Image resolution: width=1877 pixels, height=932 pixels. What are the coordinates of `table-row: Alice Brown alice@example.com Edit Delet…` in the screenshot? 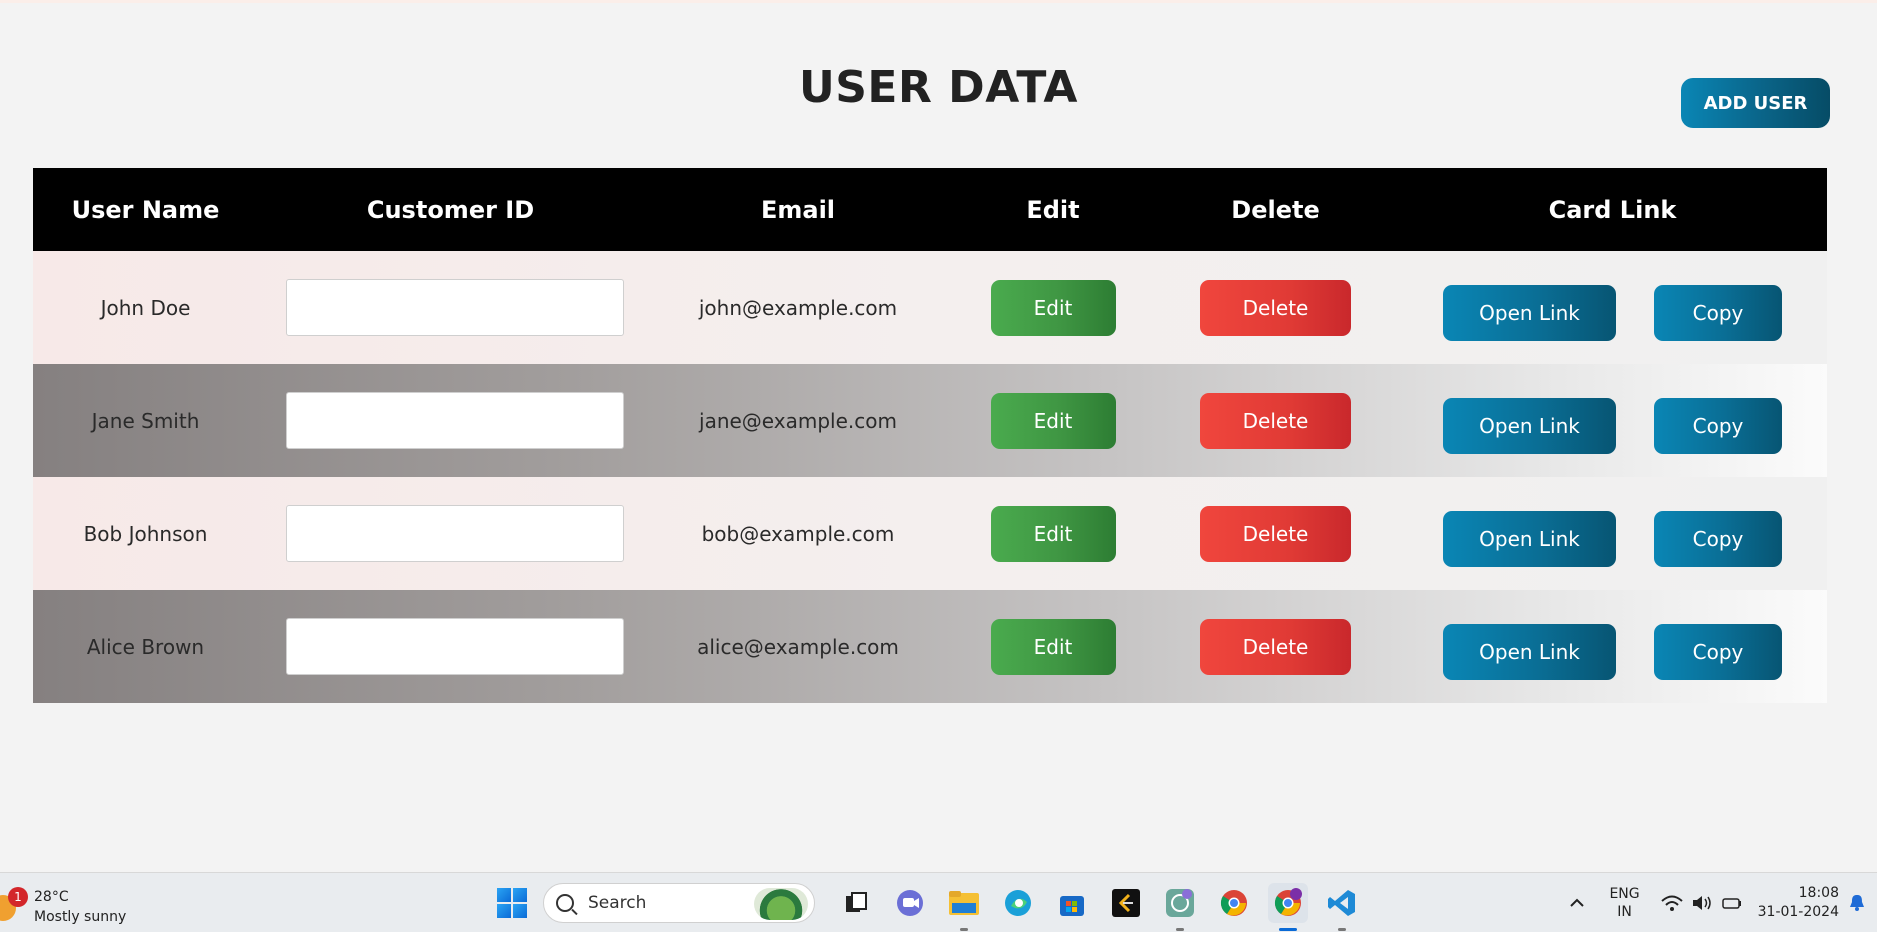 It's located at (930, 646).